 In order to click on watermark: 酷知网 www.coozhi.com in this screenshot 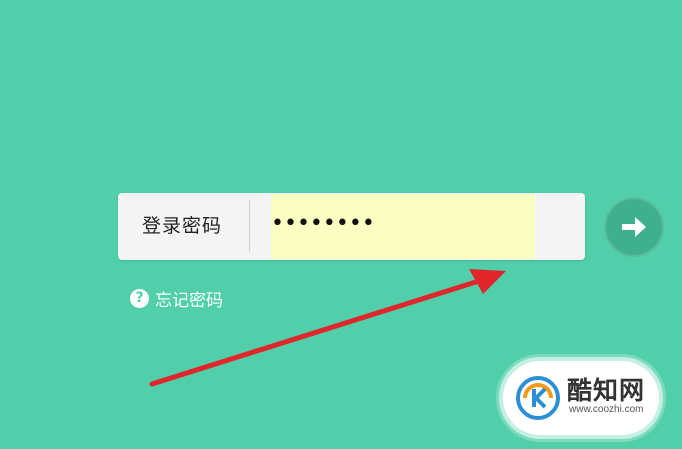, I will do `click(581, 398)`.